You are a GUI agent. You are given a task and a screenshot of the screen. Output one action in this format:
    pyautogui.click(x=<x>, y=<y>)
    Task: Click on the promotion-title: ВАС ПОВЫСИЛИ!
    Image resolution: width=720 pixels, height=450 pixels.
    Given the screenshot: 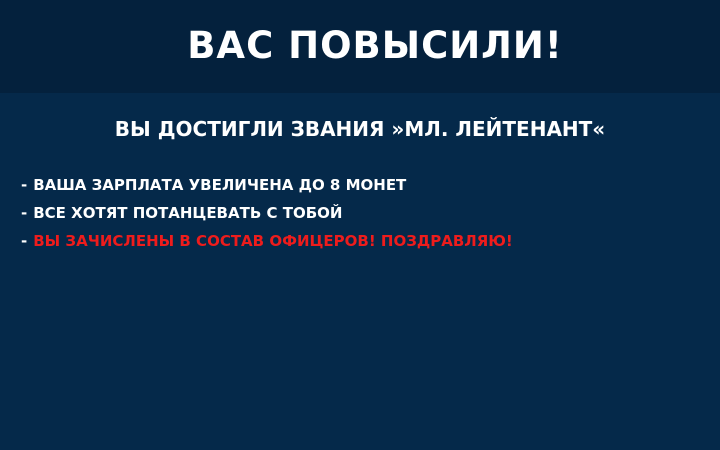 What is the action you would take?
    pyautogui.click(x=375, y=45)
    